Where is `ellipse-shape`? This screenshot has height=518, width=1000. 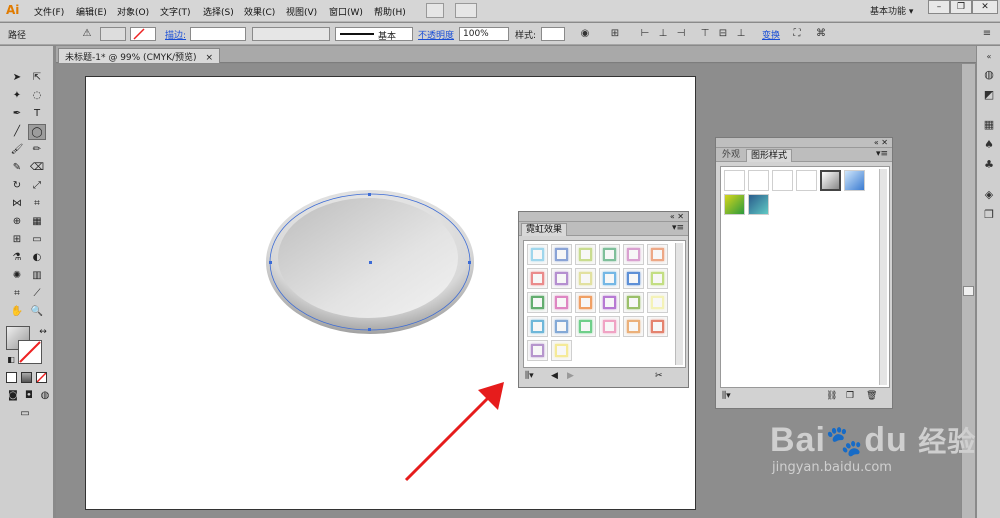
ellipse-shape is located at coordinates (372, 264).